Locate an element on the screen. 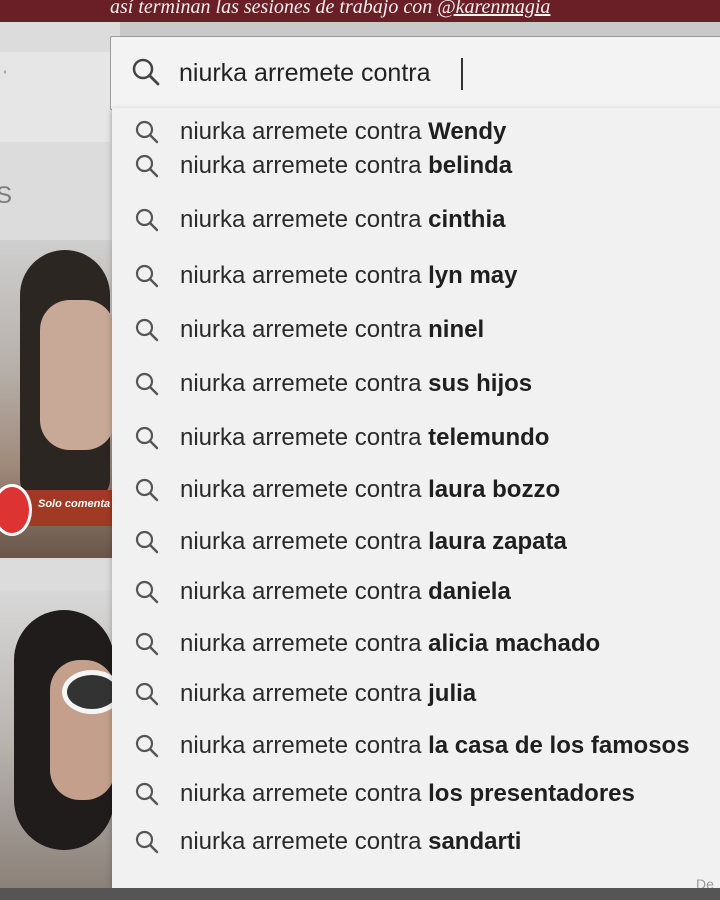  suggestion-text: niurka arremete contra los presentadores is located at coordinates (407, 794).